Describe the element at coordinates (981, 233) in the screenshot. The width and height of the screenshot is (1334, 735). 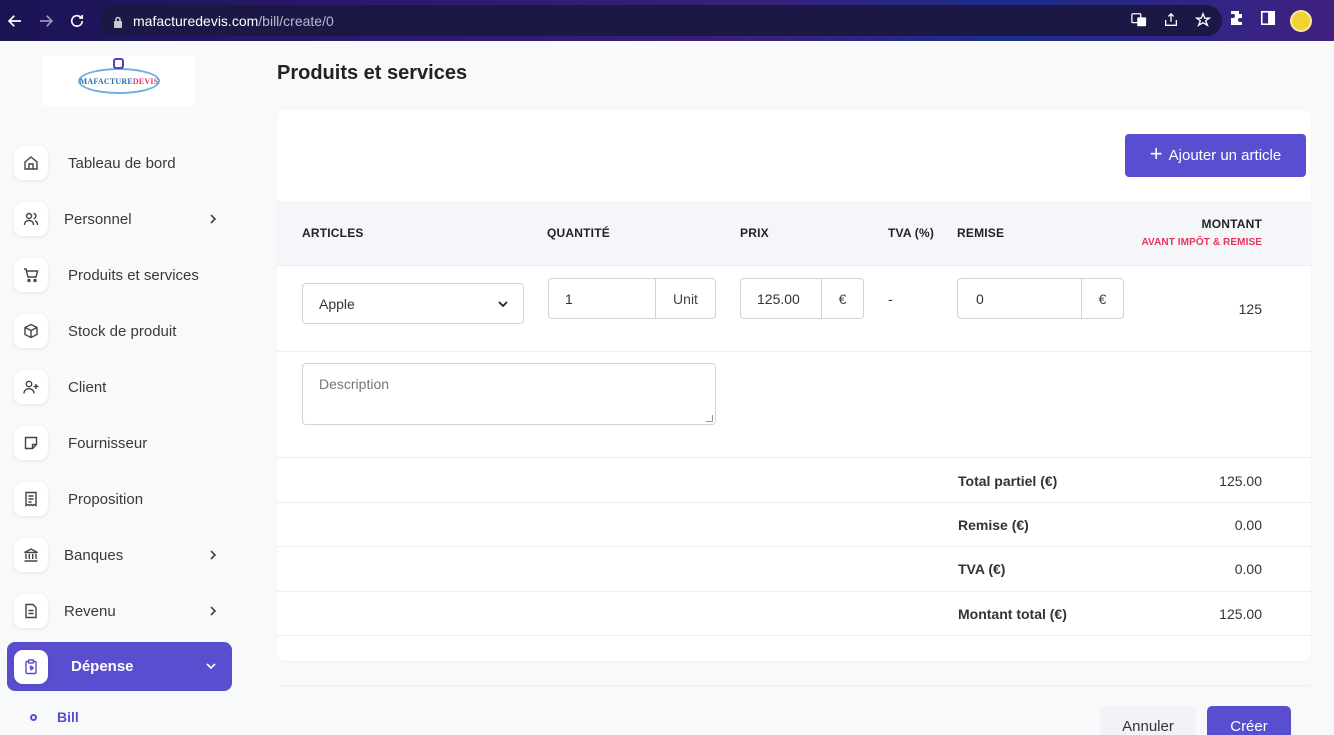
I see `col-remise: REMISE` at that location.